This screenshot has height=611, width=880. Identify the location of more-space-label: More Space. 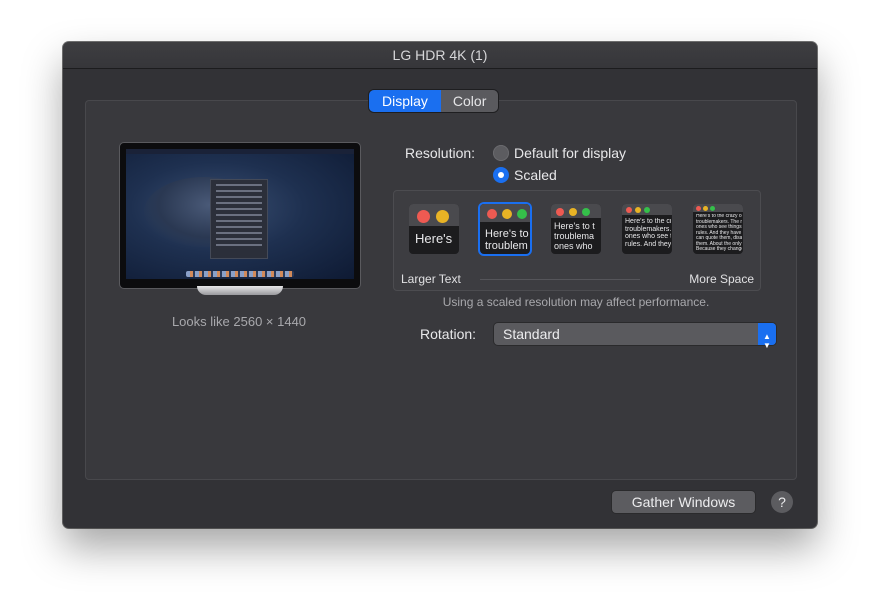
(721, 279).